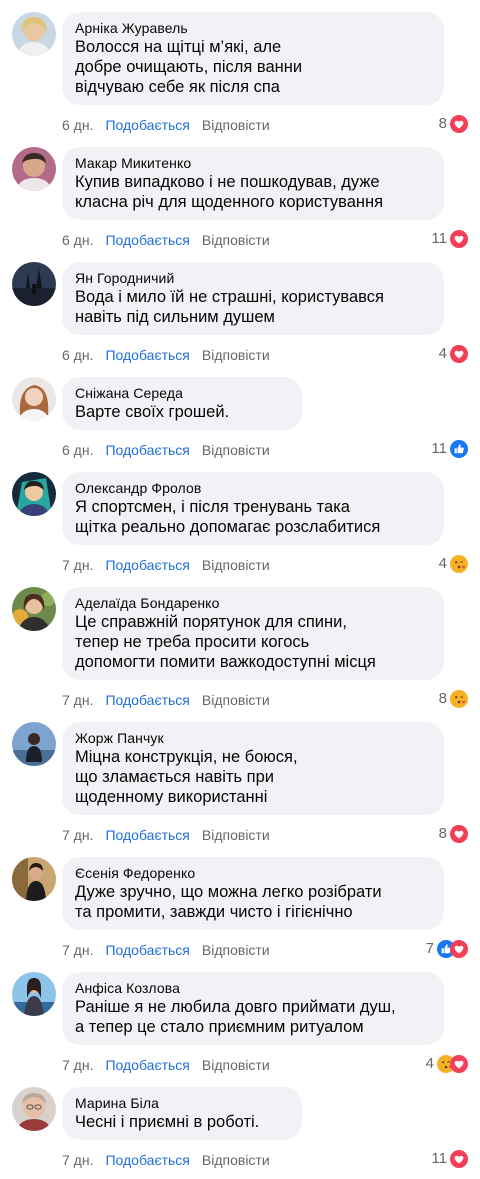  I want to click on comment-text-line: Вода і мило їй не страшні, користувався, so click(229, 297).